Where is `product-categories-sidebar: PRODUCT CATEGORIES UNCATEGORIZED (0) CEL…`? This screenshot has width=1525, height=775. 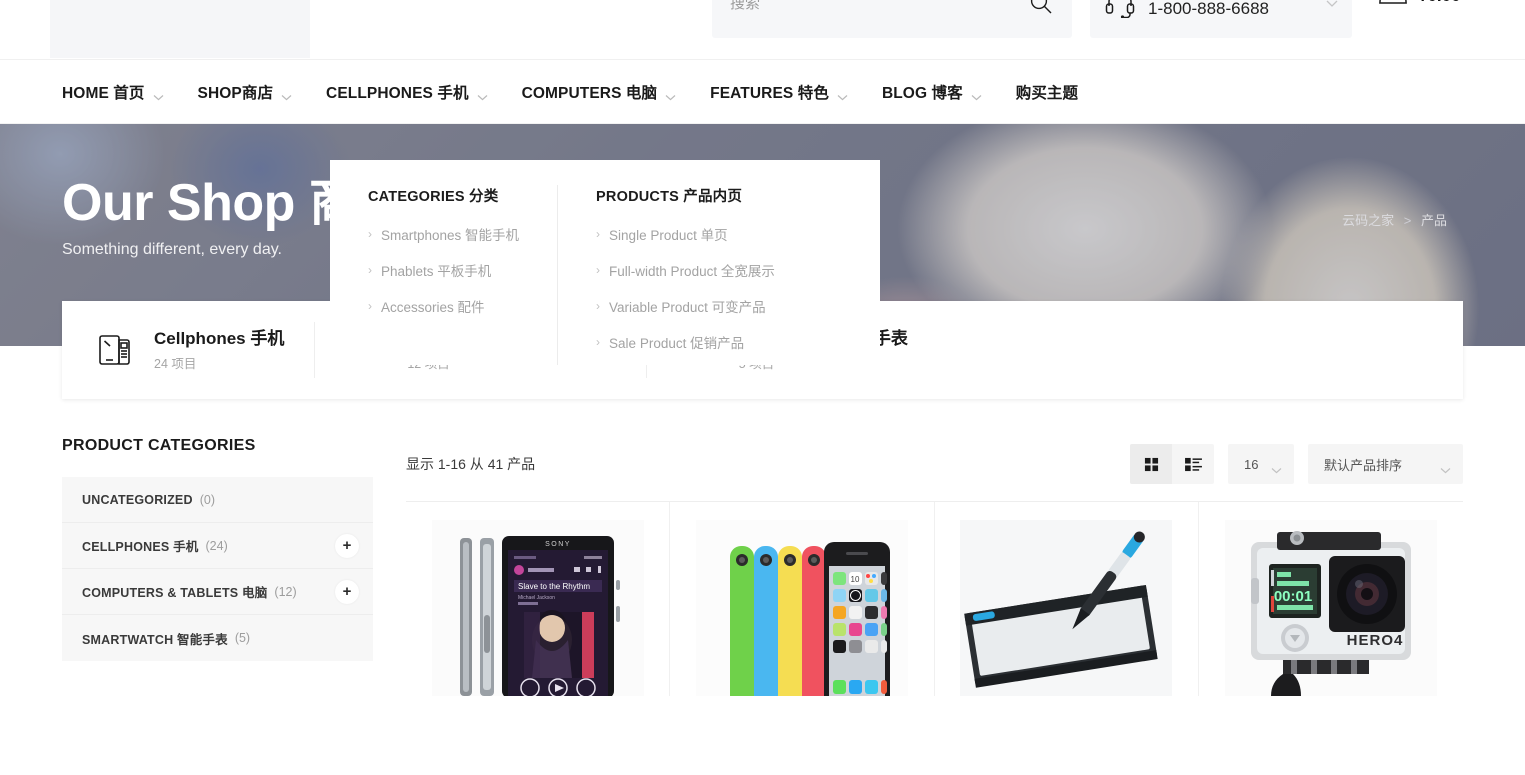 product-categories-sidebar: PRODUCT CATEGORIES UNCATEGORIZED (0) CEL… is located at coordinates (217, 566).